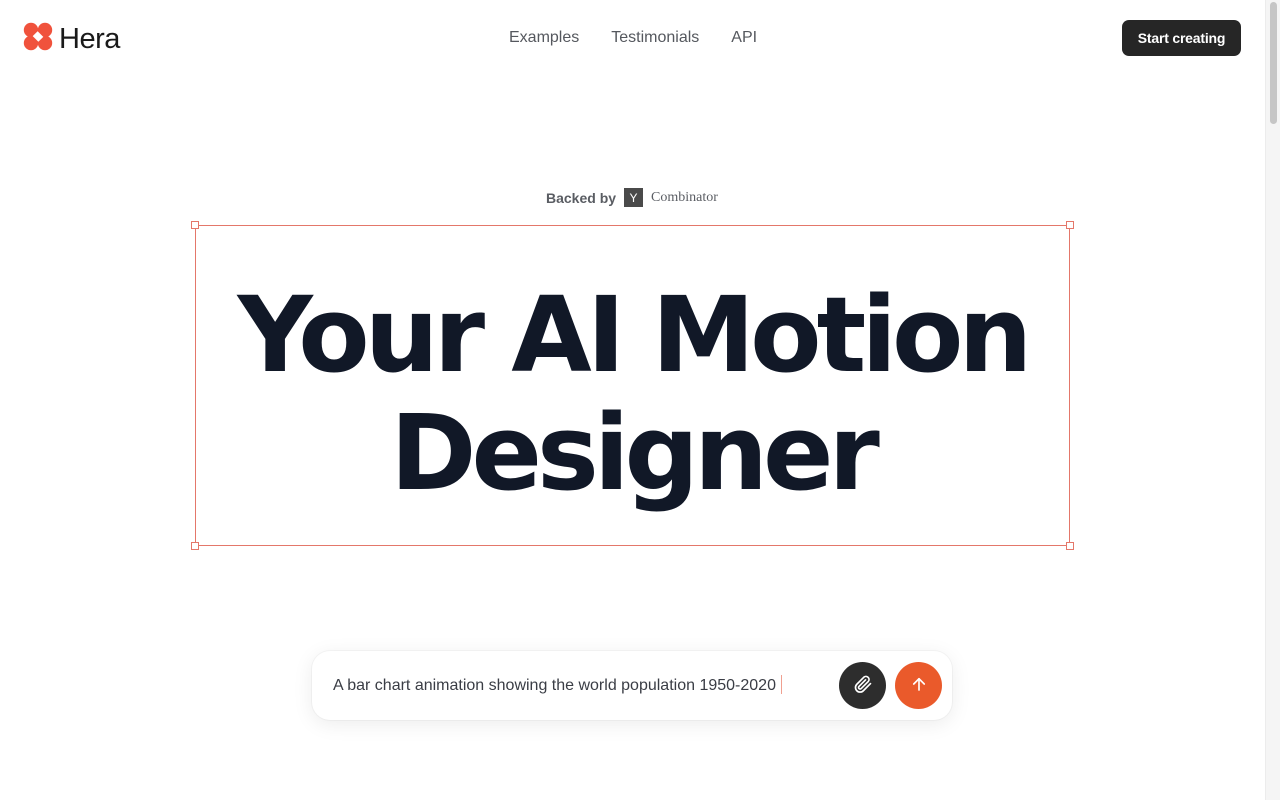 The height and width of the screenshot is (800, 1280). I want to click on resize-handle-bottom-right, so click(1070, 546).